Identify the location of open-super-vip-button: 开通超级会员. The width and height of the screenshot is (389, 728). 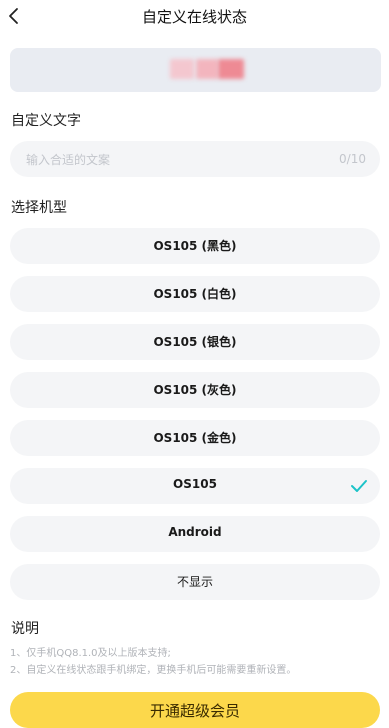
(195, 710).